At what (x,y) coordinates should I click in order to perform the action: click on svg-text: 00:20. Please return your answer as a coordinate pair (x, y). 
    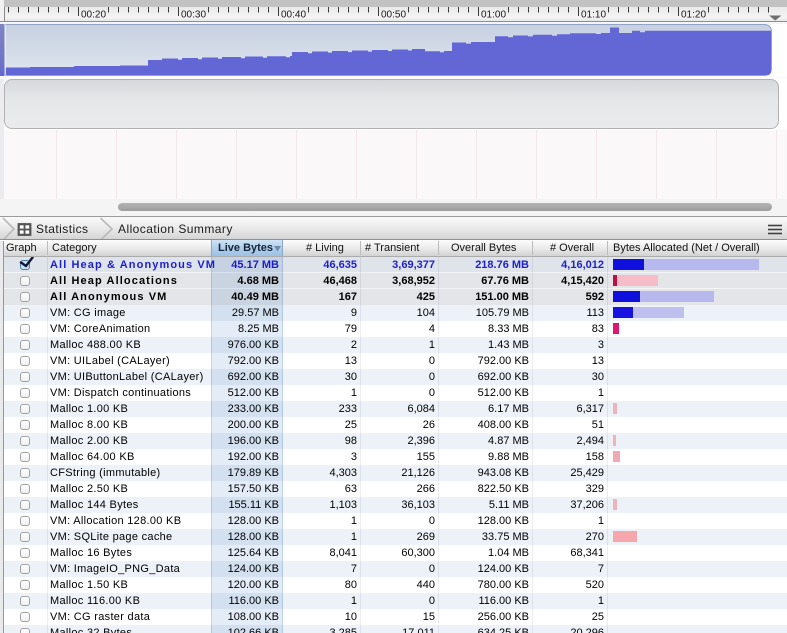
    Looking at the image, I should click on (93, 15).